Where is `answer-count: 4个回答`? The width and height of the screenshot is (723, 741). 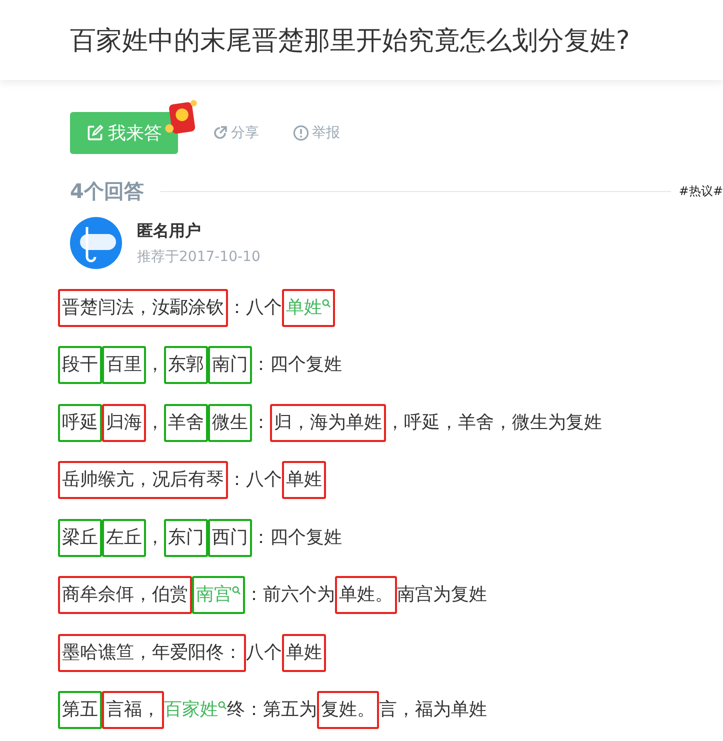 answer-count: 4个回答 is located at coordinates (107, 191).